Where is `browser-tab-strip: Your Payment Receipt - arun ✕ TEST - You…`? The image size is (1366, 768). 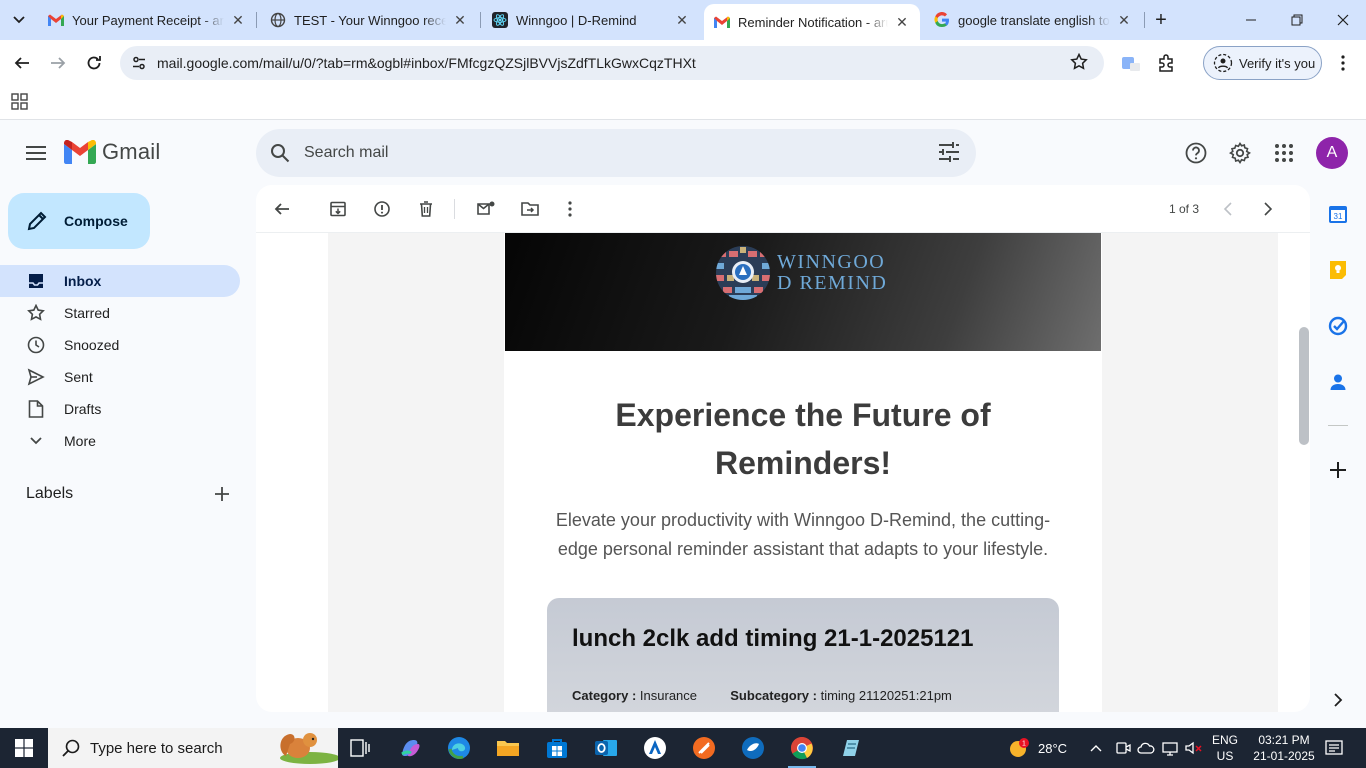 browser-tab-strip: Your Payment Receipt - arun ✕ TEST - You… is located at coordinates (683, 20).